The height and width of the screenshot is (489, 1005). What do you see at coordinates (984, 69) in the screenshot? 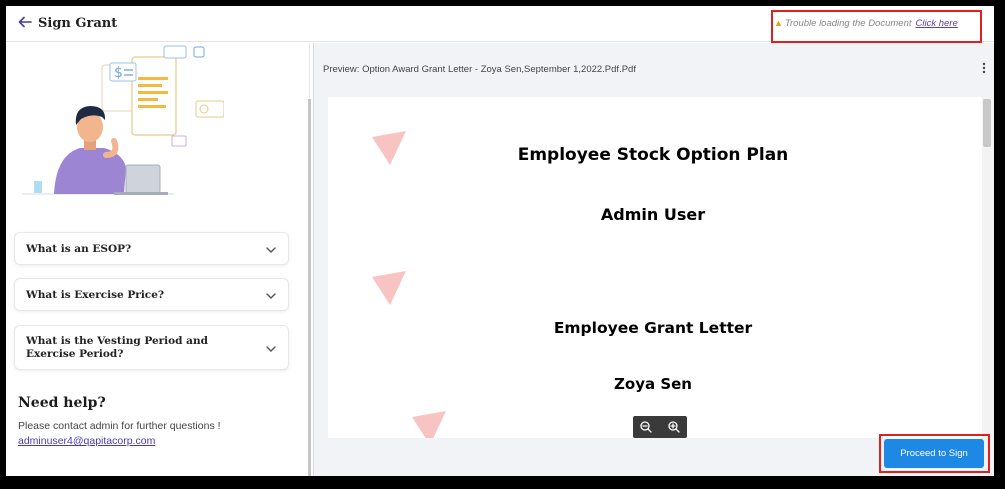
I see `more-options-icon` at bounding box center [984, 69].